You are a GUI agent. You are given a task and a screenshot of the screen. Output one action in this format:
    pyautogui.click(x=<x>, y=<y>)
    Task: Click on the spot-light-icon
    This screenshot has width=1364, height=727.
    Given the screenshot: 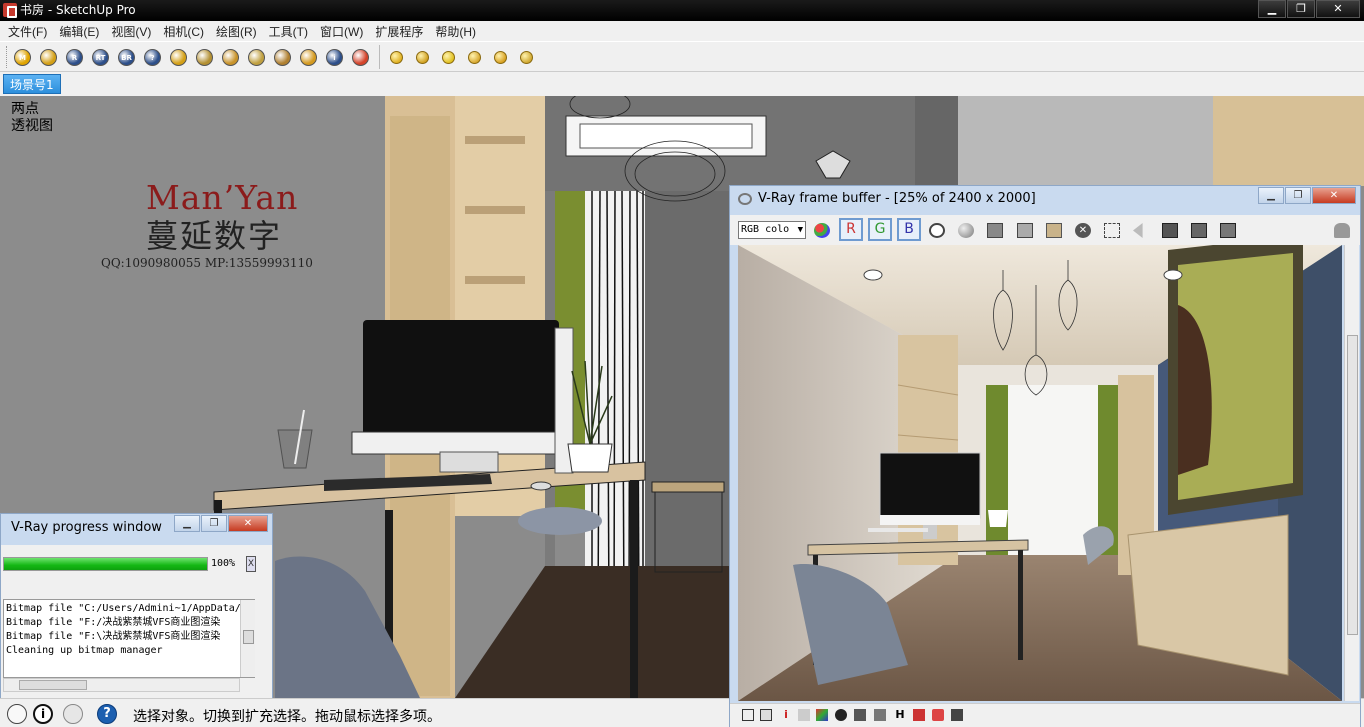 What is the action you would take?
    pyautogui.click(x=422, y=57)
    